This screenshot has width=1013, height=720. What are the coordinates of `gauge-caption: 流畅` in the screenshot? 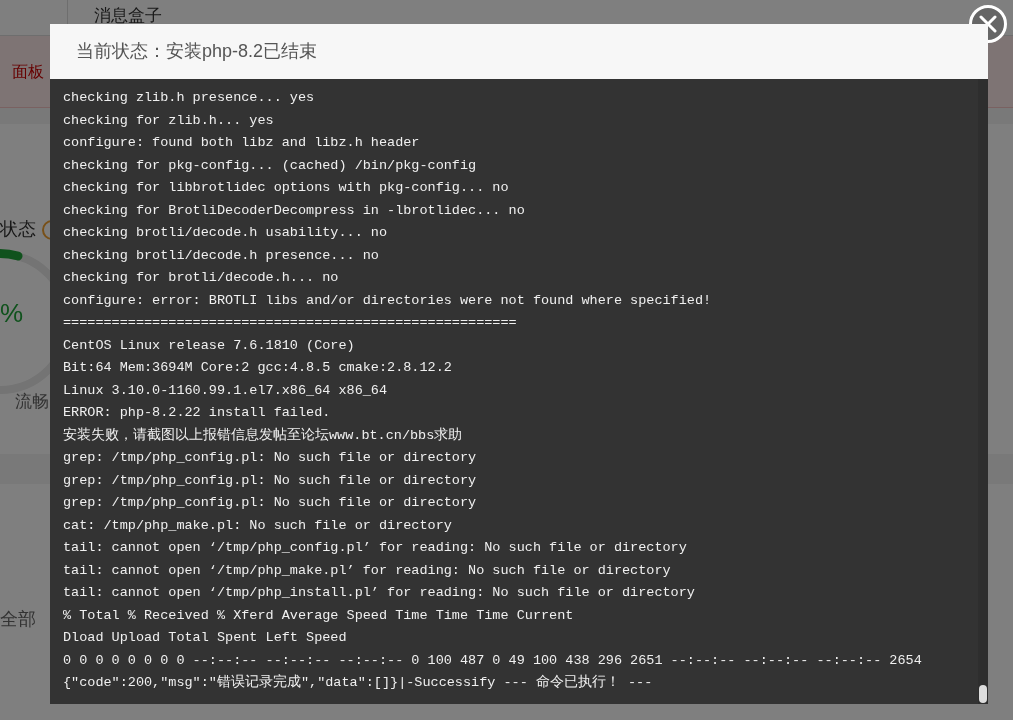 It's located at (32, 402).